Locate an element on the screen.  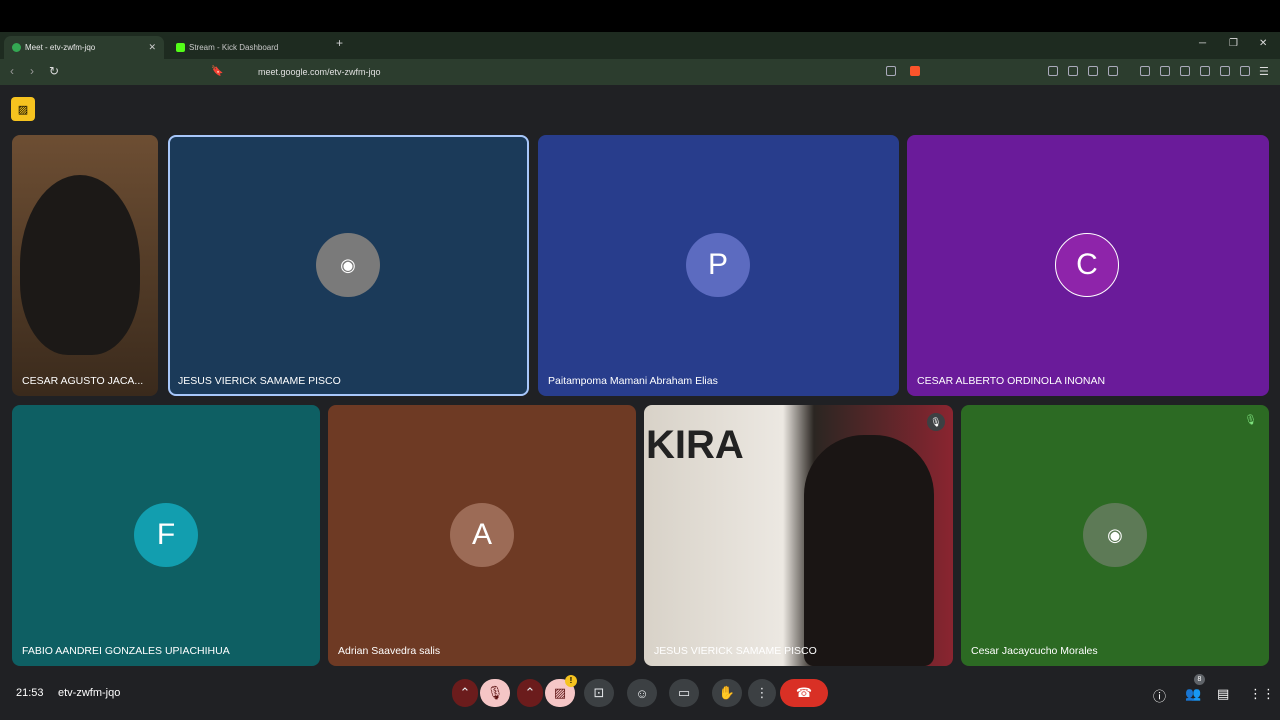
screenshot-icon is located at coordinates (1113, 71).